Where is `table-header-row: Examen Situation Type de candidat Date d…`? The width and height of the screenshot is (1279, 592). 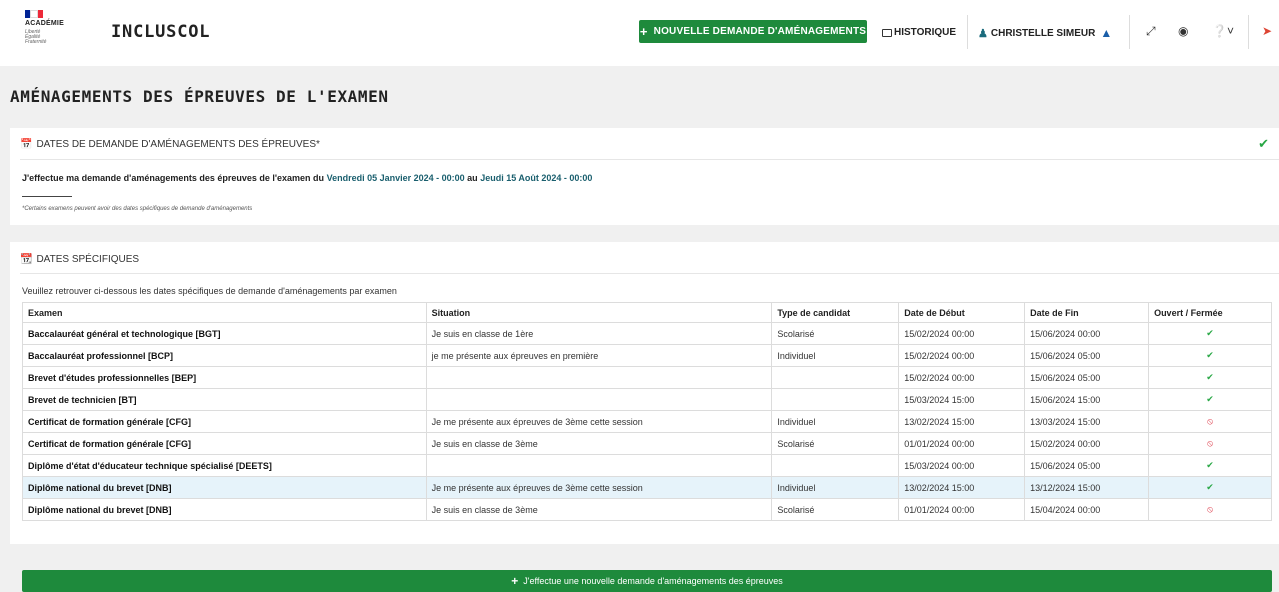
table-header-row: Examen Situation Type de candidat Date d… is located at coordinates (647, 312).